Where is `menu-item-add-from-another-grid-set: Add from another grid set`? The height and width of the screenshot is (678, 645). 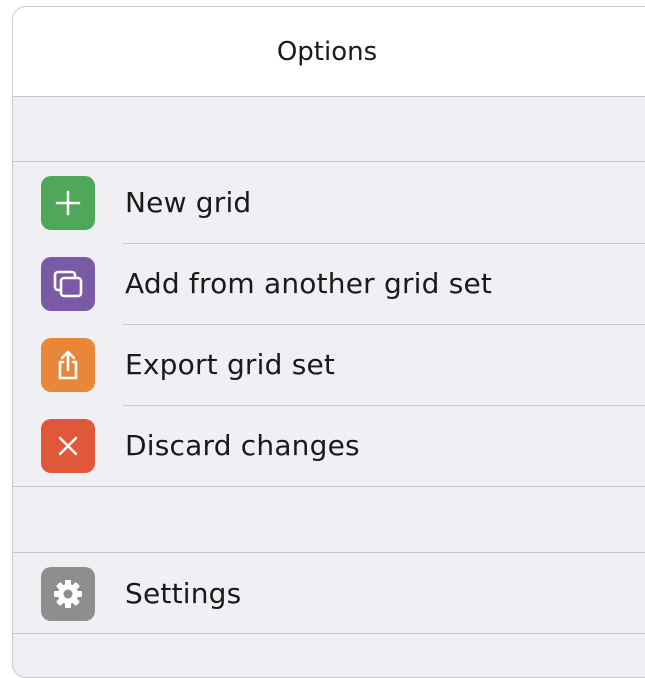 menu-item-add-from-another-grid-set: Add from another grid set is located at coordinates (329, 283).